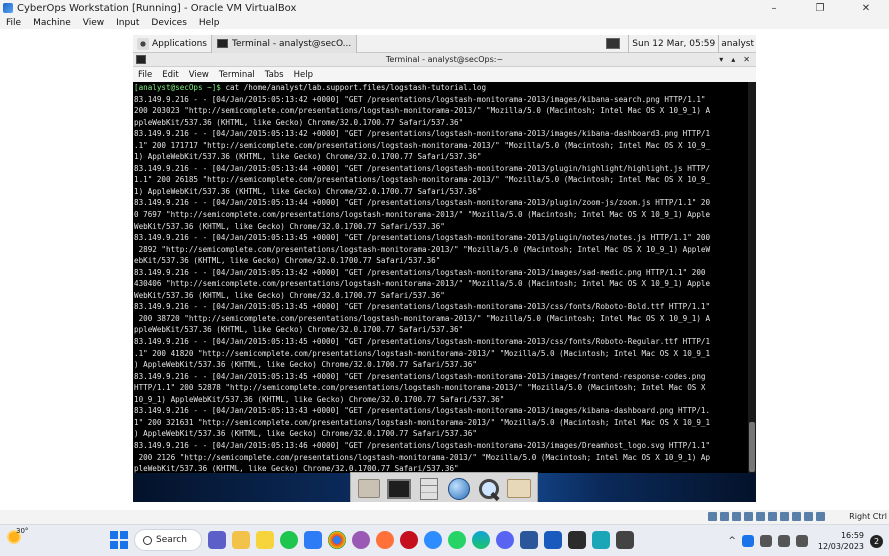  Describe the element at coordinates (337, 540) in the screenshot. I see `chrome-icon` at that location.